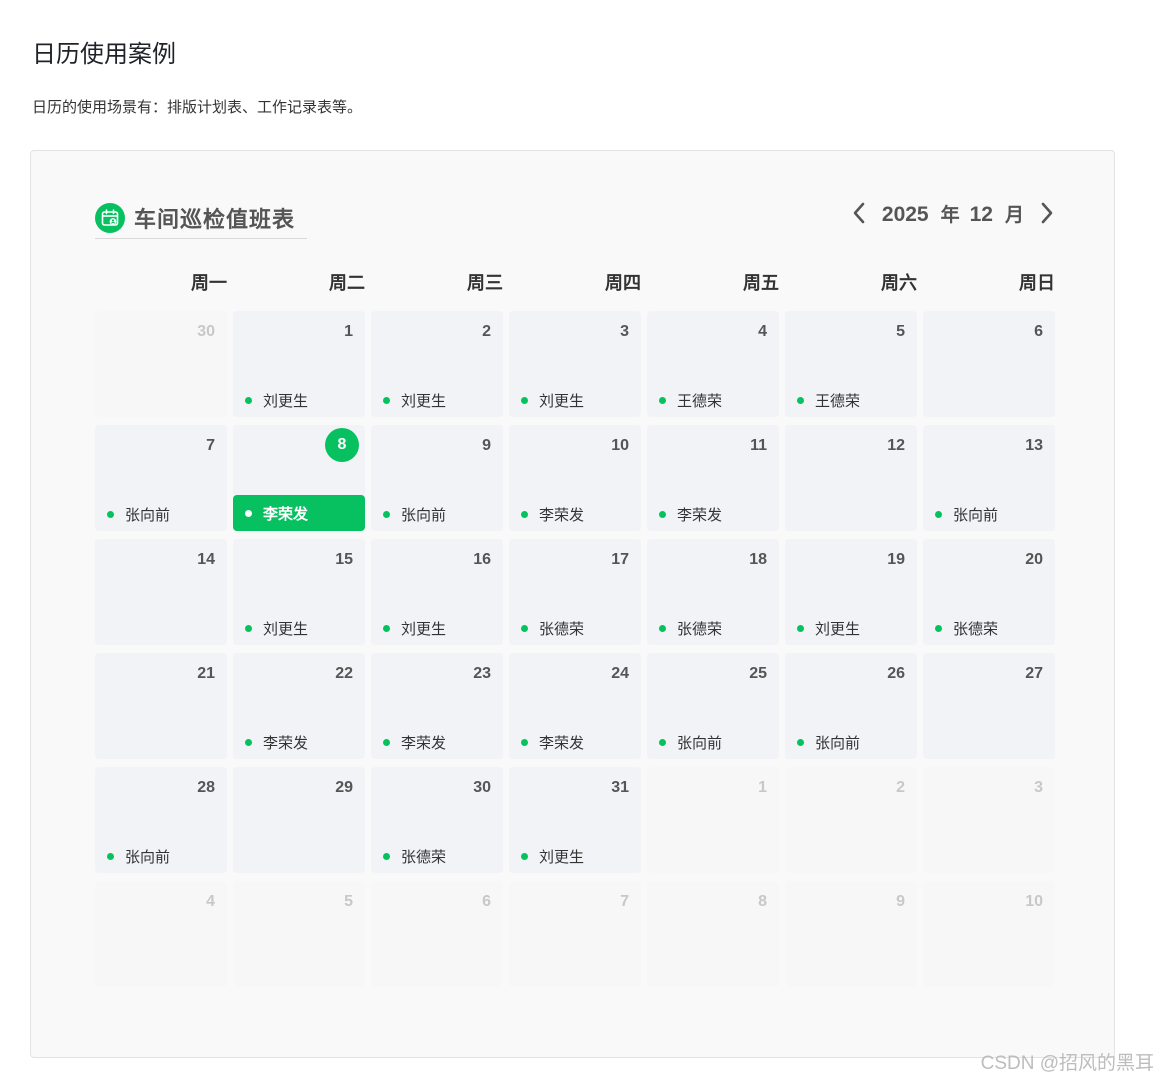 The image size is (1158, 1081). I want to click on page-title: 日历使用案例, so click(104, 54).